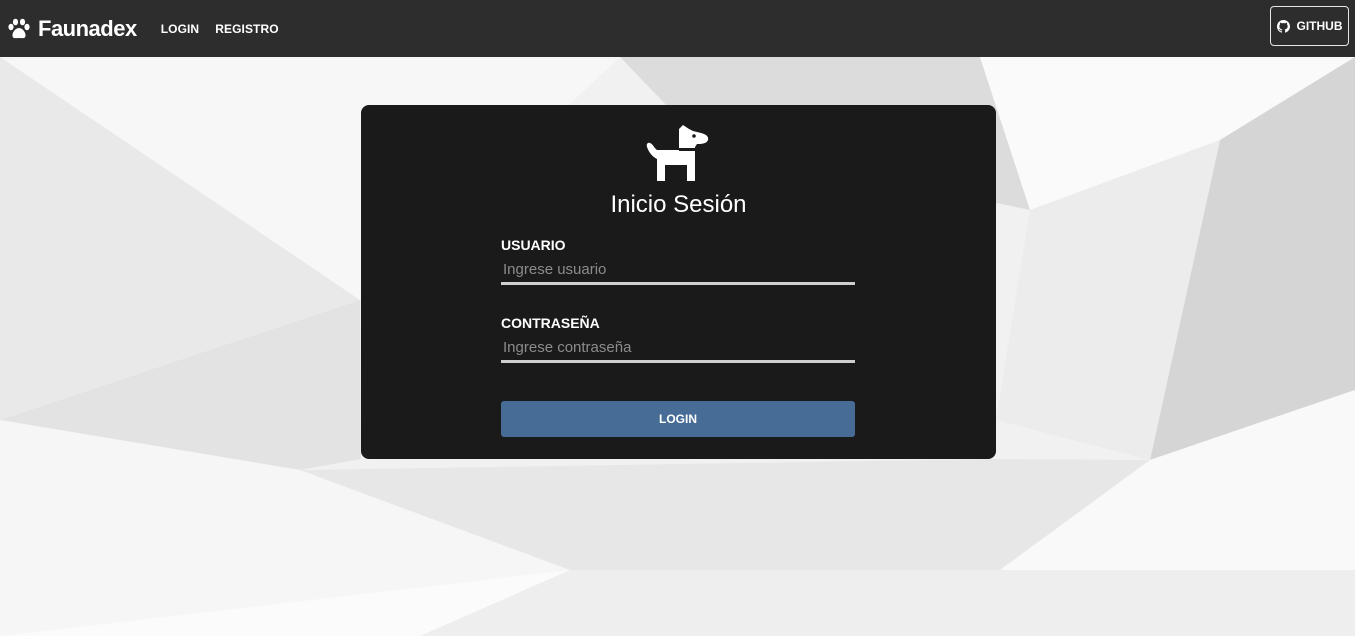 The image size is (1355, 636). What do you see at coordinates (533, 245) in the screenshot?
I see `username-label: USUARIO` at bounding box center [533, 245].